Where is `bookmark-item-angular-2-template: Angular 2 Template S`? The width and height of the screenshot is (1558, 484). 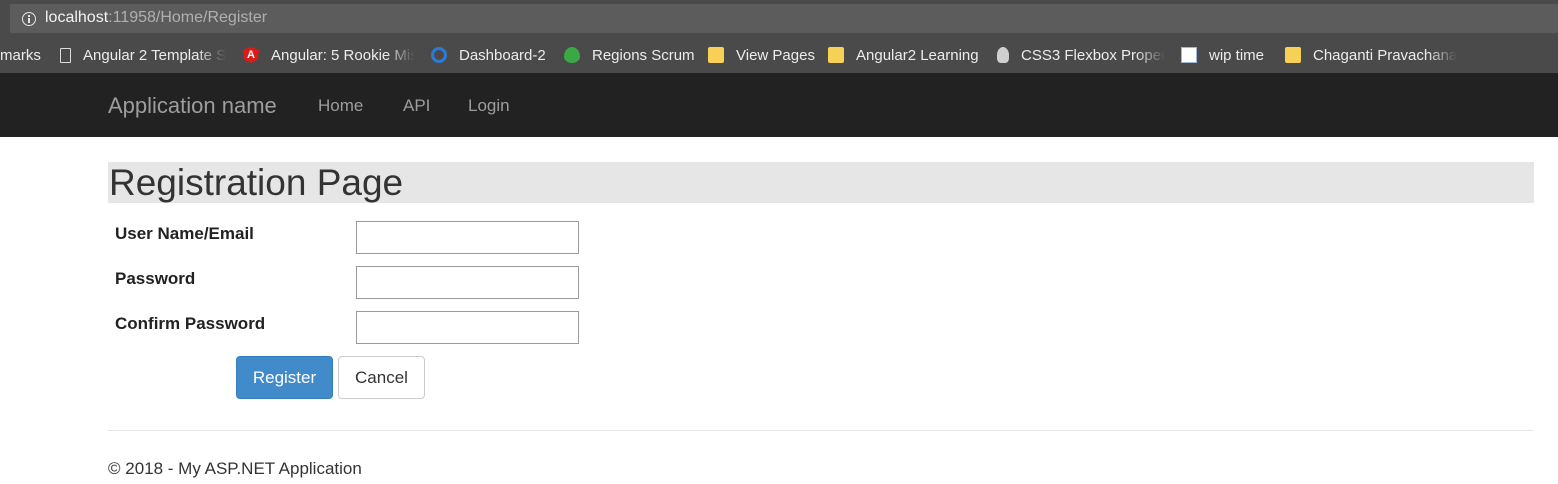
bookmark-item-angular-2-template: Angular 2 Template S is located at coordinates (144, 55).